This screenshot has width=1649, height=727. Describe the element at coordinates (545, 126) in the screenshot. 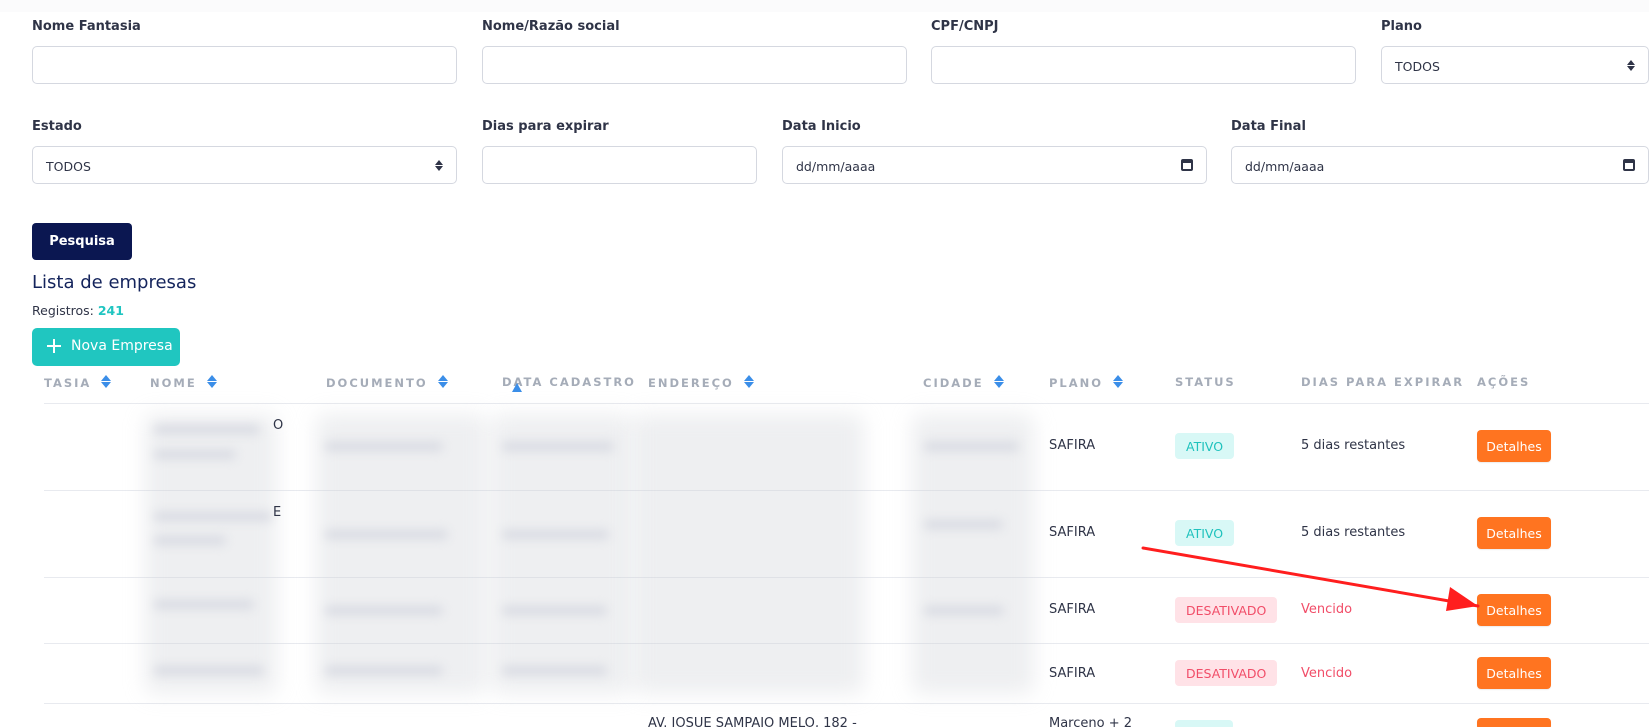

I see `dias-para-expirar-label: Dias para expirar` at that location.